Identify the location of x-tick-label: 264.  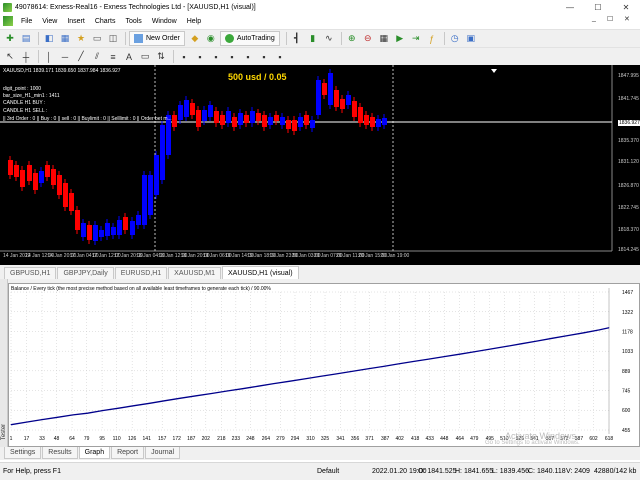
(266, 439).